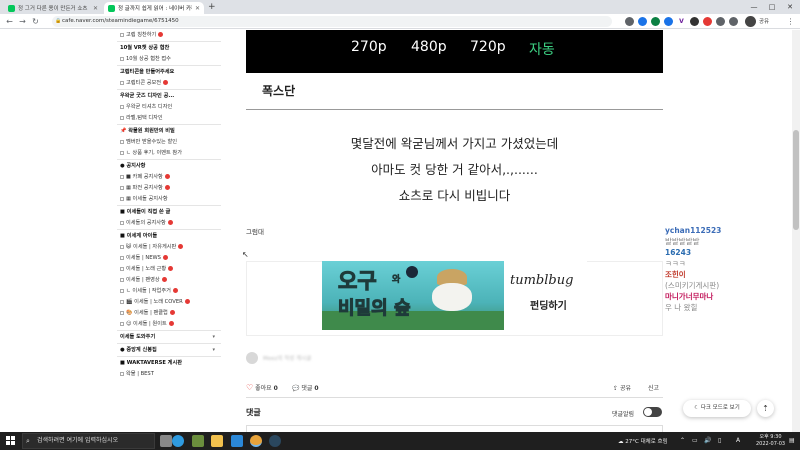 This screenshot has height=450, width=800. I want to click on battery-icon: ▯, so click(719, 440).